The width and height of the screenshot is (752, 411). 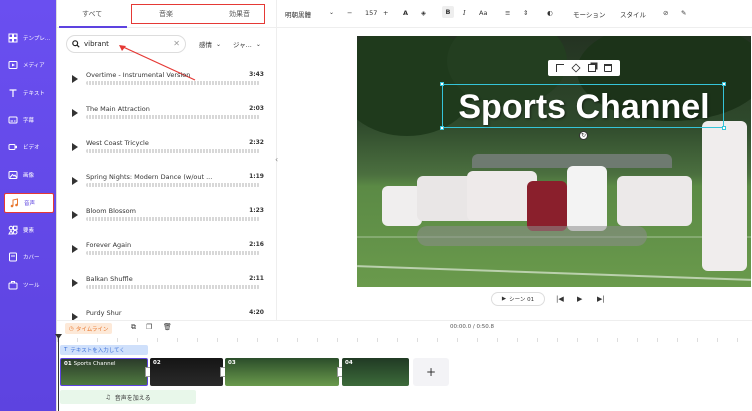 I want to click on timeline-button: ◷ タイムライン, so click(x=89, y=328).